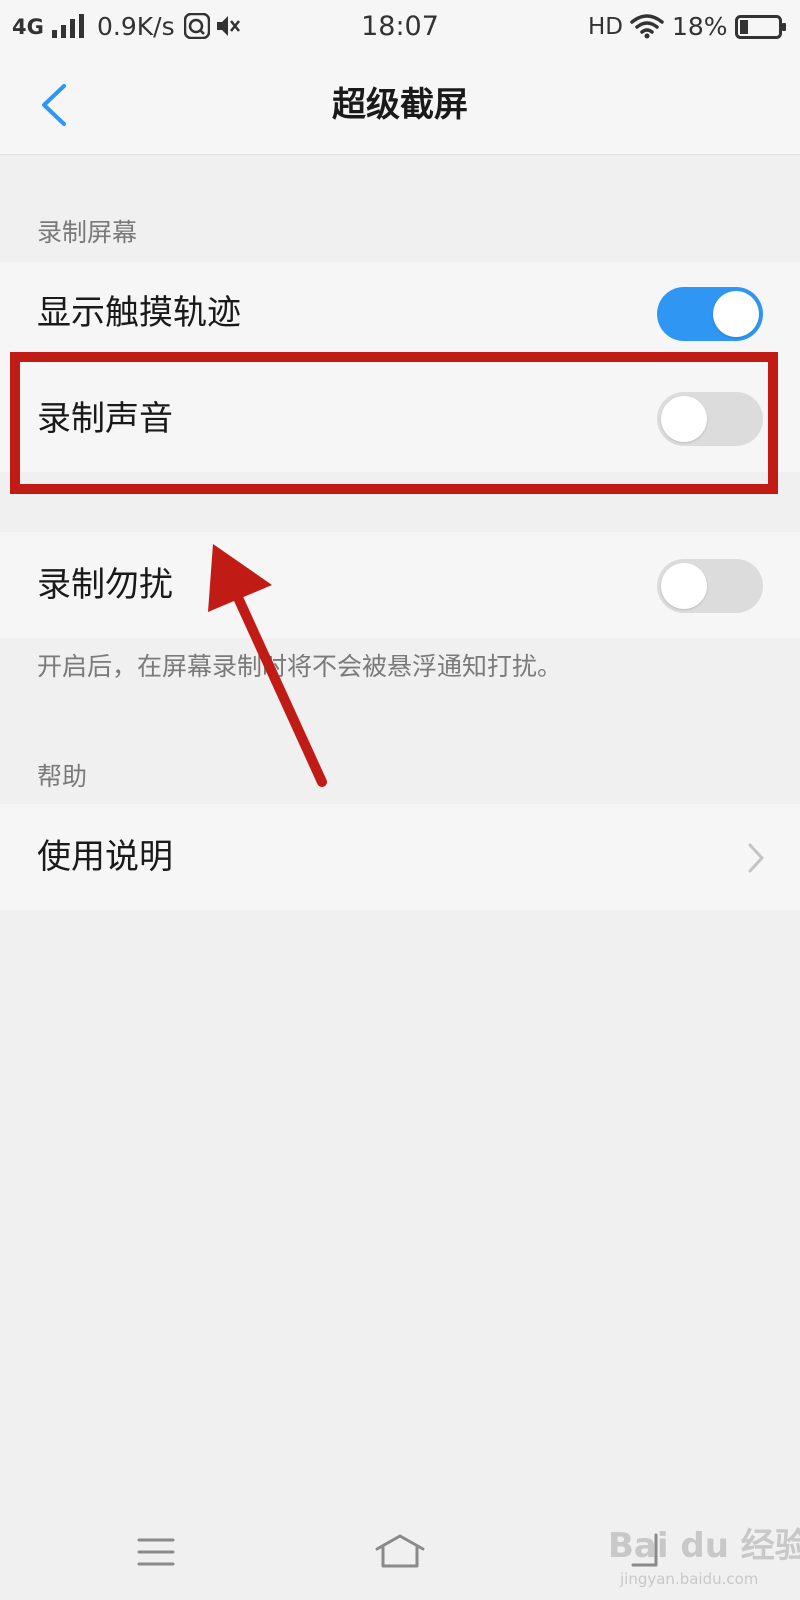  What do you see at coordinates (62, 776) in the screenshot?
I see `section-header-help: 帮助` at bounding box center [62, 776].